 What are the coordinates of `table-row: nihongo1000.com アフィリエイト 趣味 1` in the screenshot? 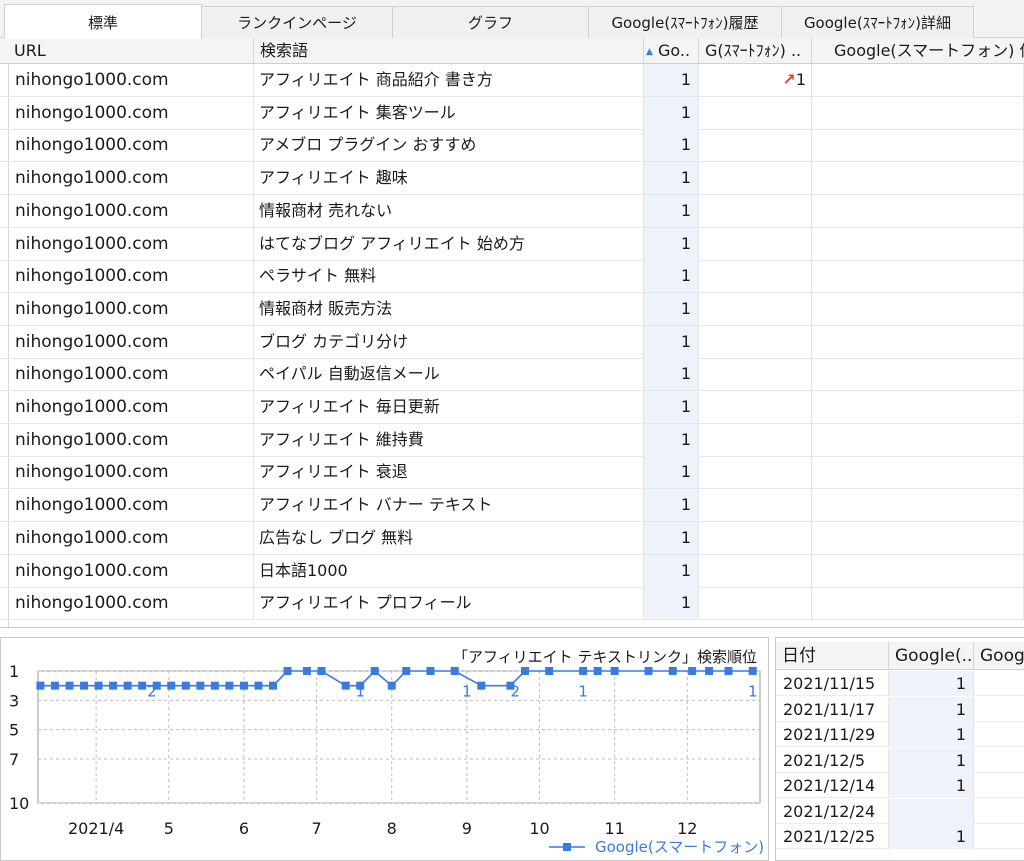 It's located at (512, 179).